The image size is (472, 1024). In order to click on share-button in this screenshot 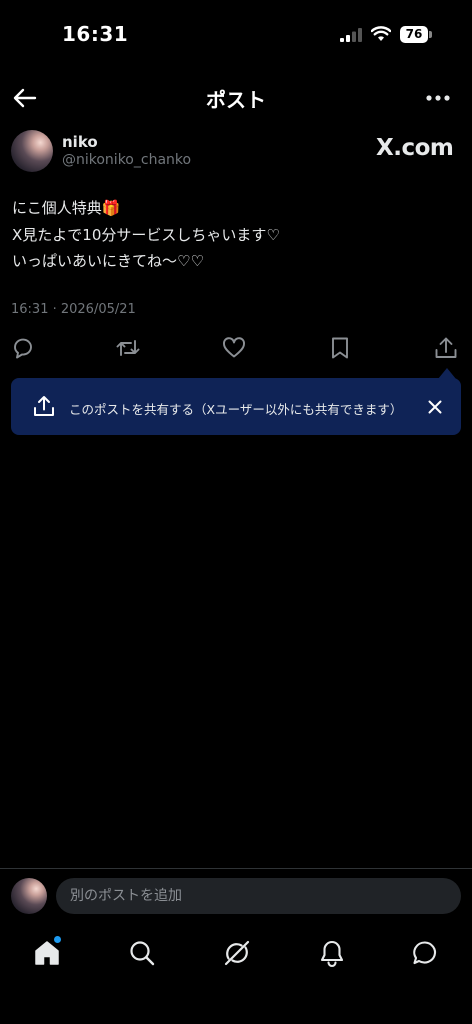, I will do `click(446, 348)`.